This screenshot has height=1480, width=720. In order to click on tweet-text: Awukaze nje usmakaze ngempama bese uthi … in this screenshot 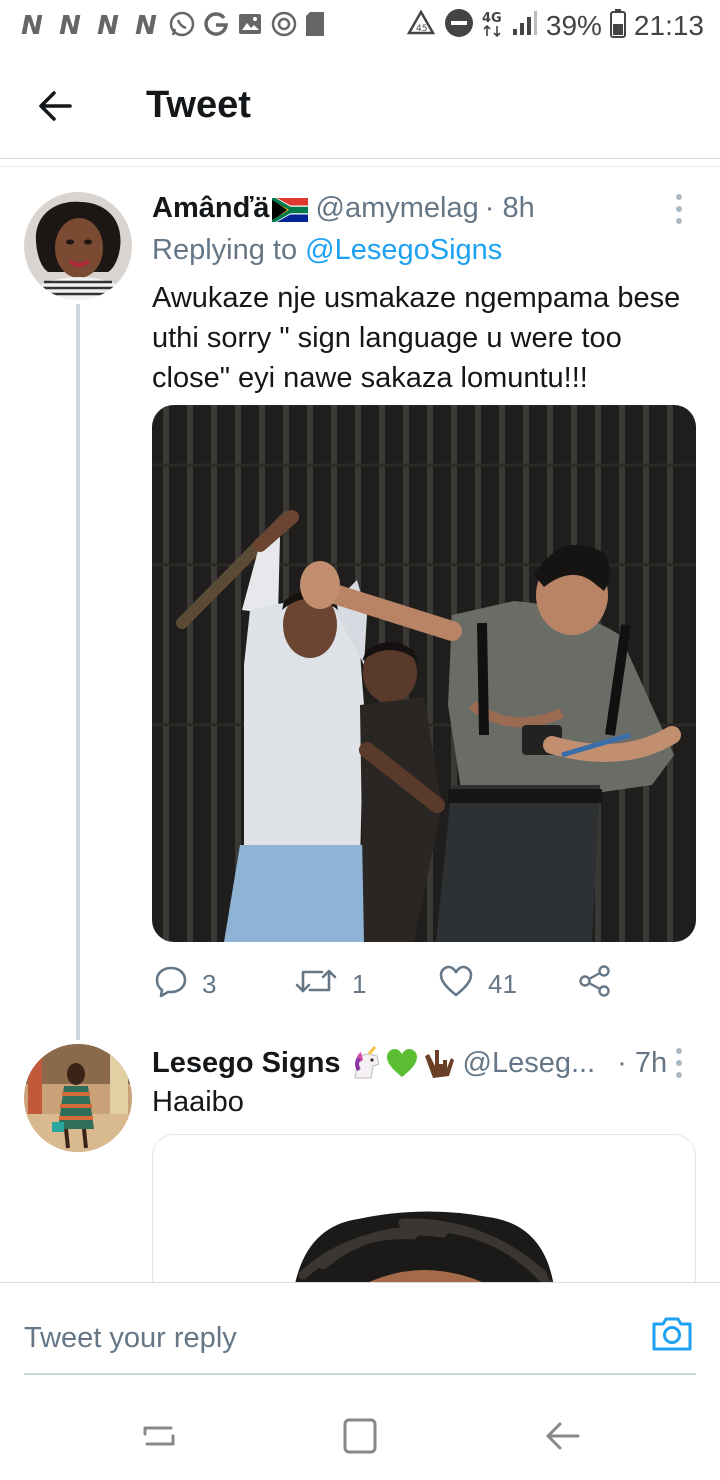, I will do `click(416, 338)`.